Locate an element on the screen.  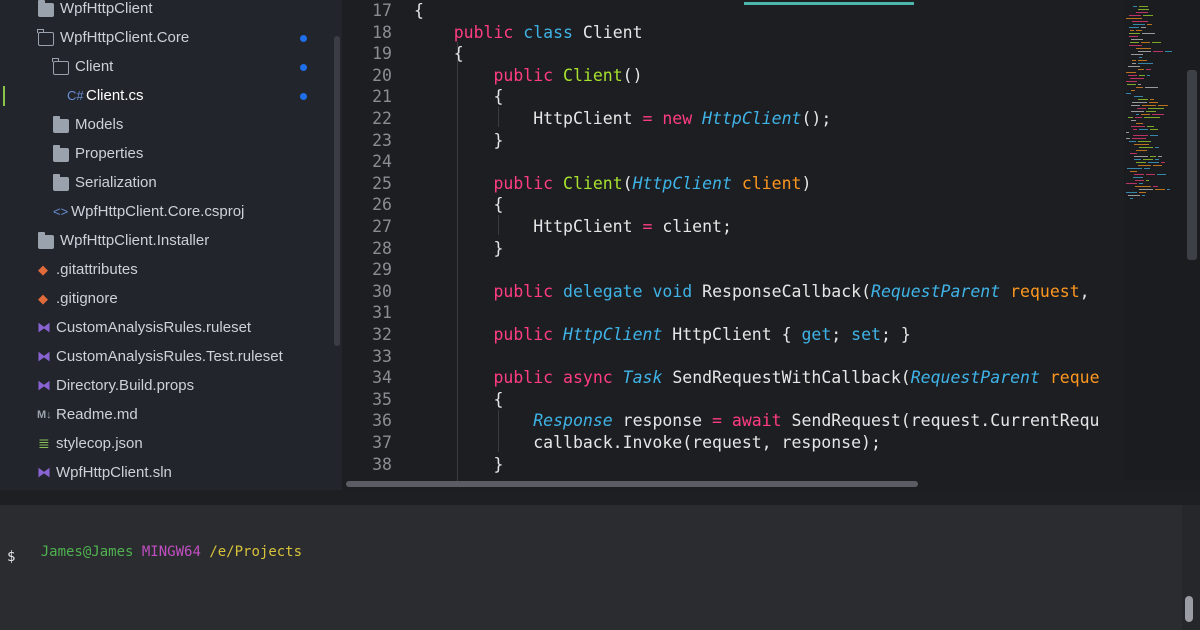
line-number: 19 is located at coordinates (382, 54).